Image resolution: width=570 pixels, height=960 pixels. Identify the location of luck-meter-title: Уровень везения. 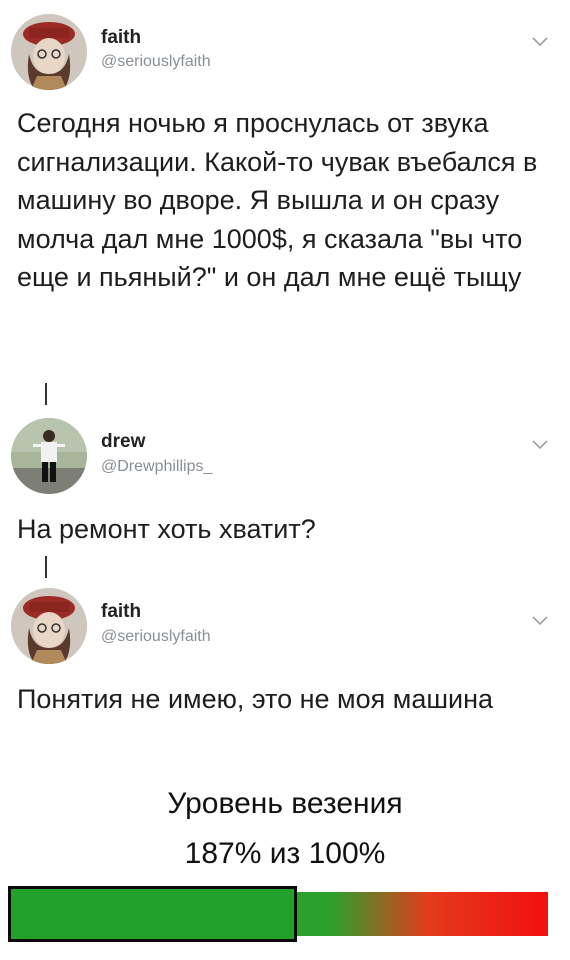
(285, 803).